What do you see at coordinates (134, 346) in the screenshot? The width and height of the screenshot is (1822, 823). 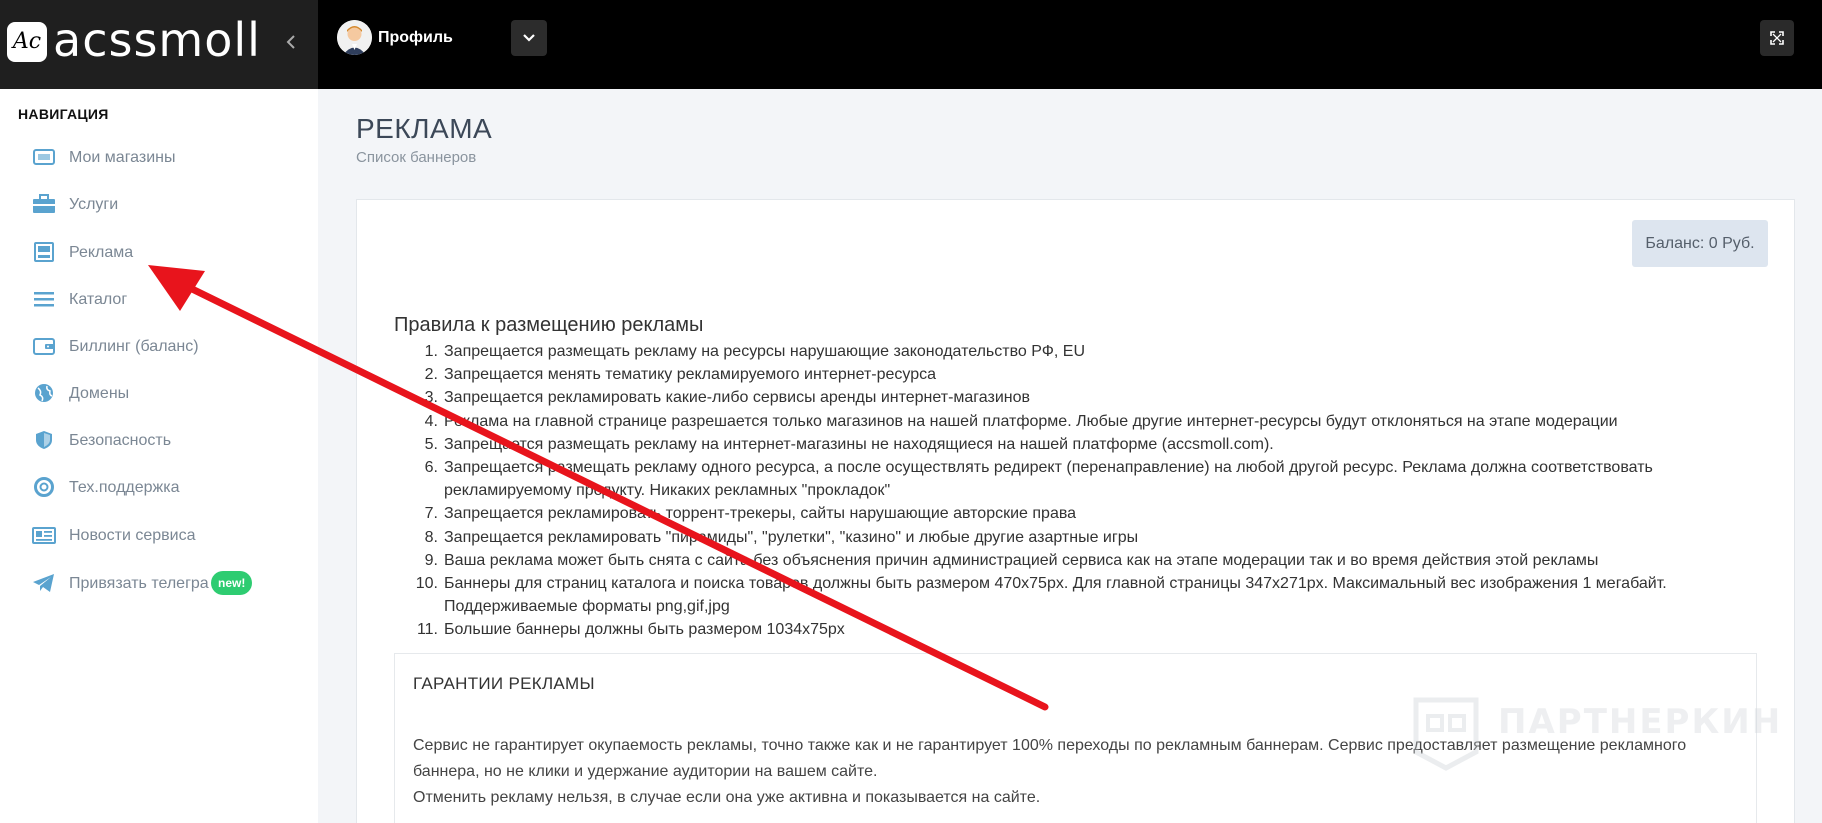 I see `sidebar-item-label: Биллинг (баланс)` at bounding box center [134, 346].